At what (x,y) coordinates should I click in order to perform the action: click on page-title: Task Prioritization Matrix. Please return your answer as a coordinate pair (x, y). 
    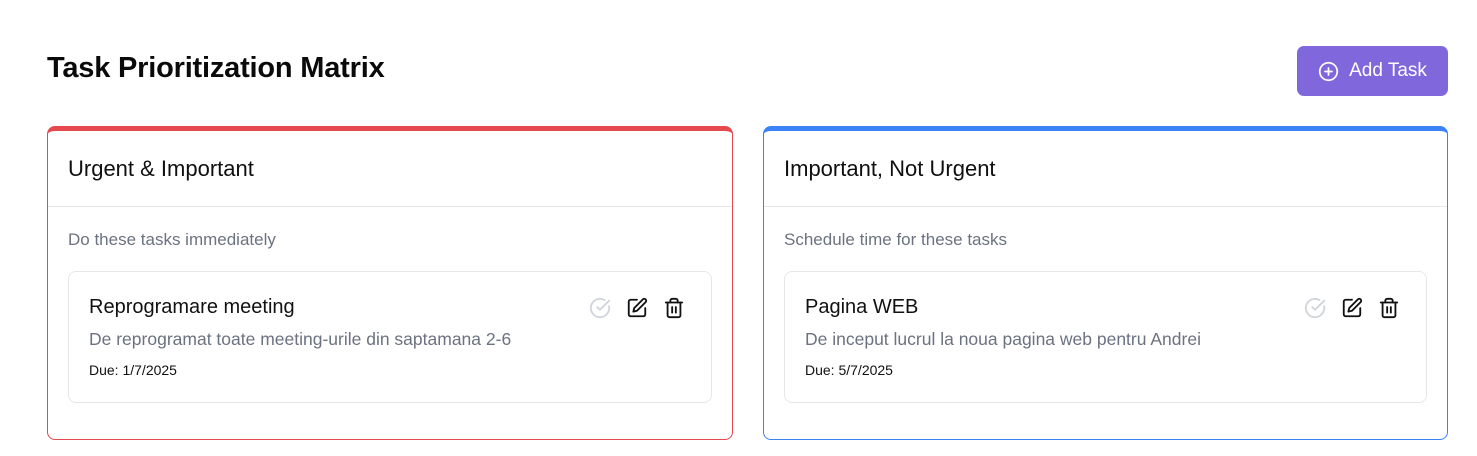
    Looking at the image, I should click on (216, 68).